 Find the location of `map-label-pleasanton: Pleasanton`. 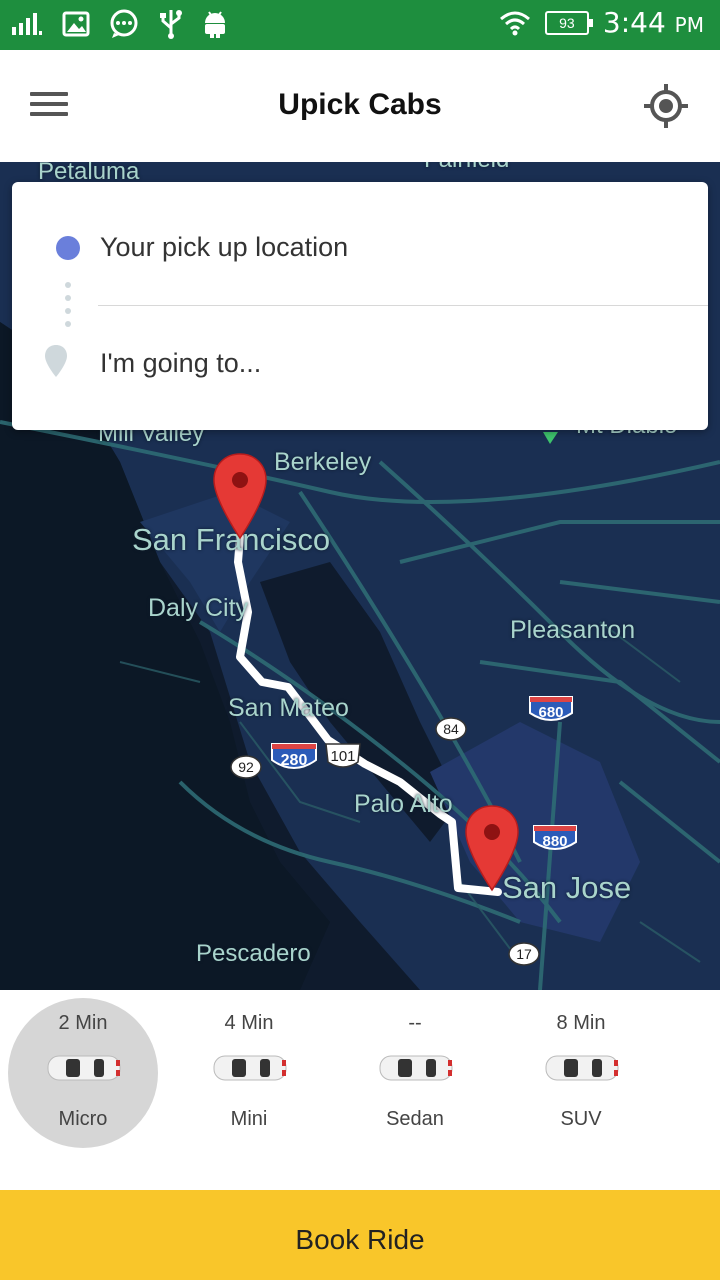

map-label-pleasanton: Pleasanton is located at coordinates (573, 630).